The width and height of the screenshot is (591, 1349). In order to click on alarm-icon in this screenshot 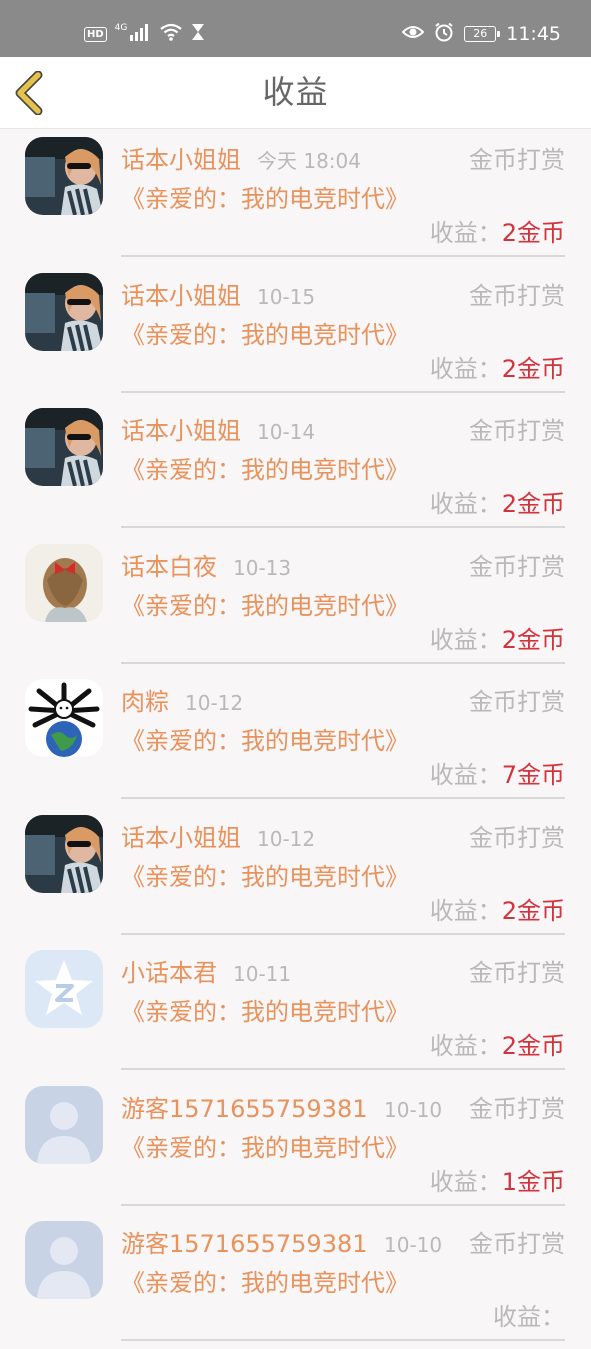, I will do `click(444, 34)`.